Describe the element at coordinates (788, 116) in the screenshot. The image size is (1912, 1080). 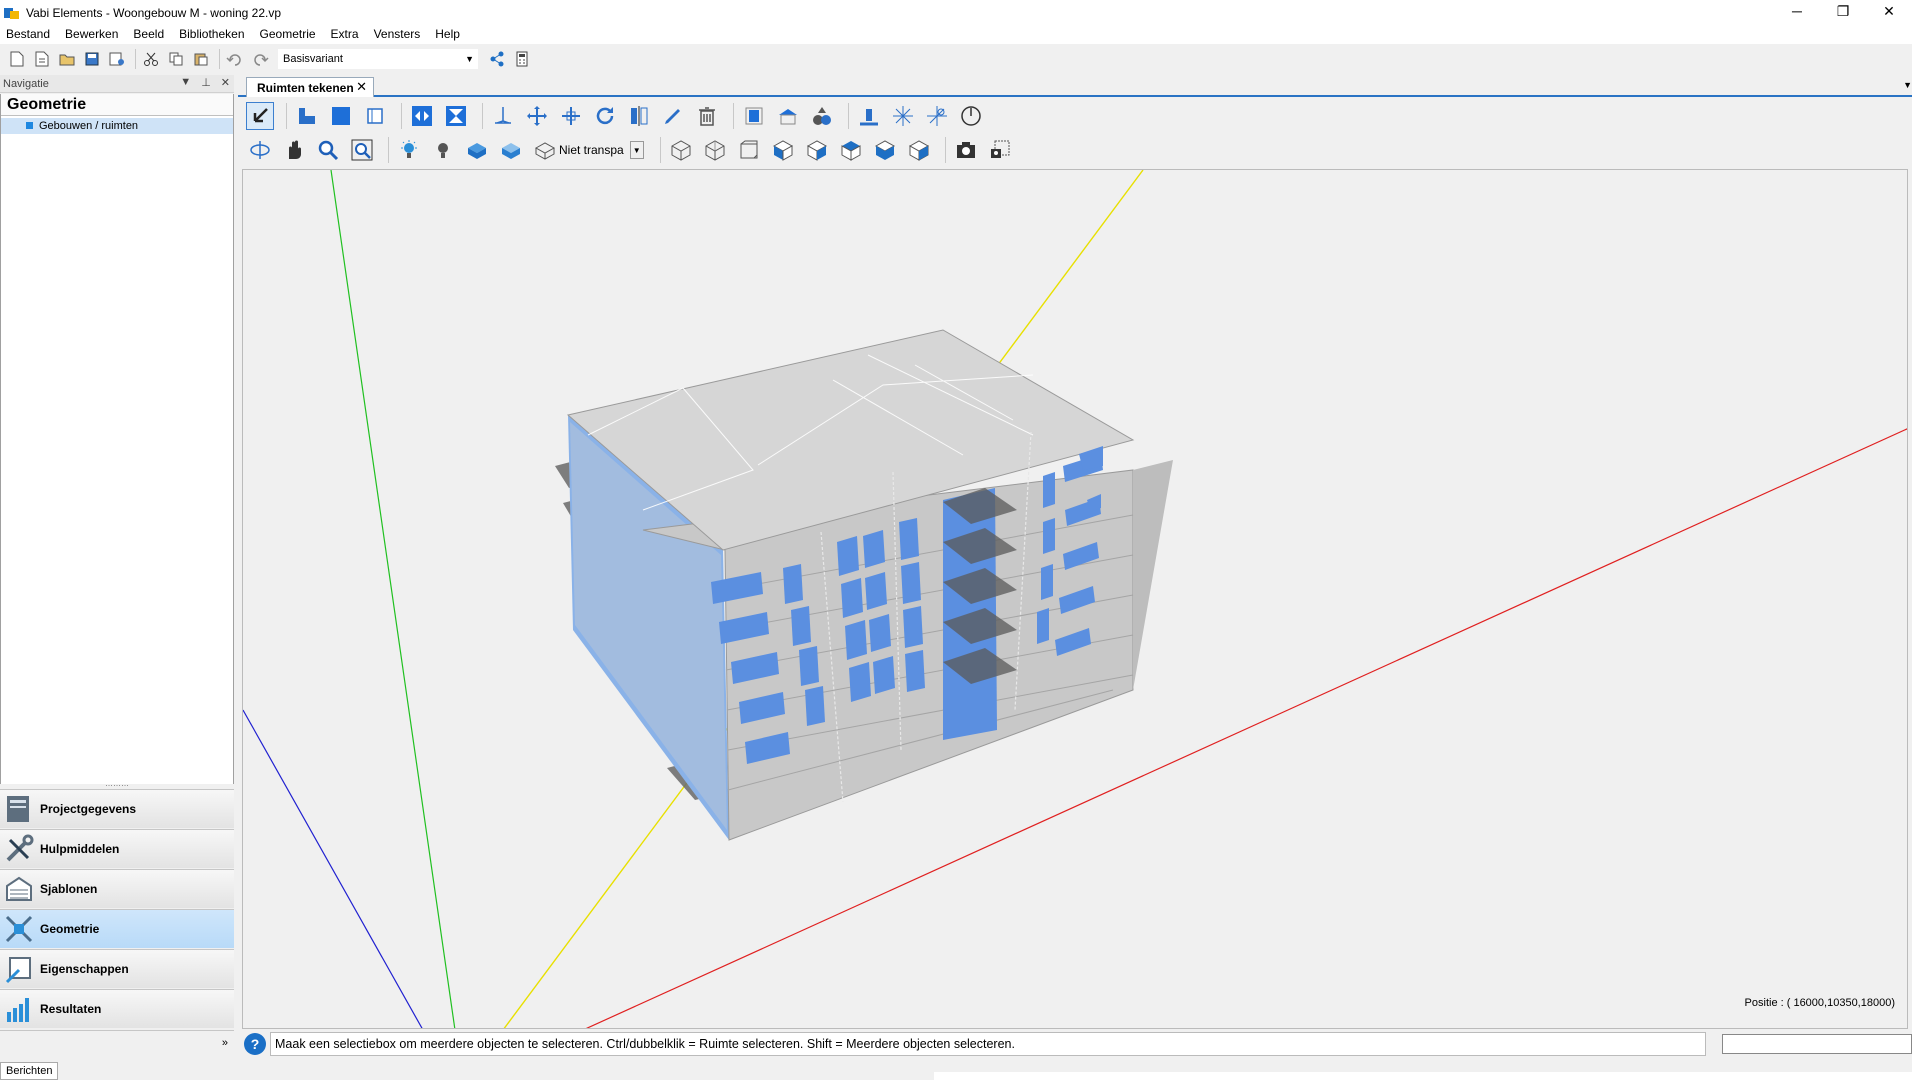
I see `roof-icon` at that location.